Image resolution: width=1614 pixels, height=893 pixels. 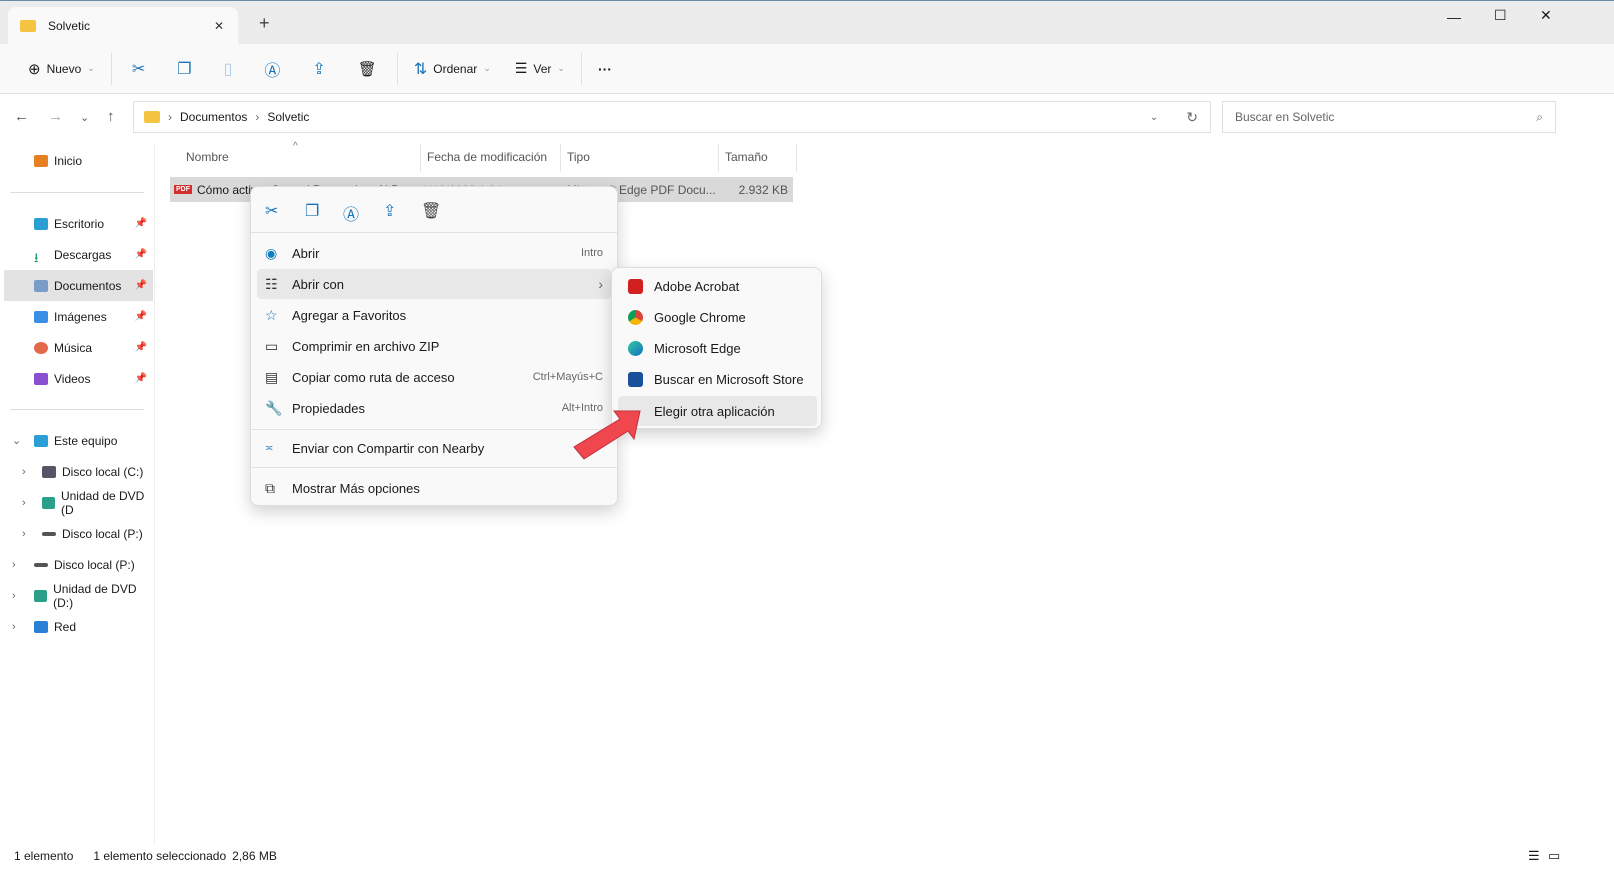 I want to click on submenu-item-microsoft-edge: Microsoft Edge, so click(x=717, y=348).